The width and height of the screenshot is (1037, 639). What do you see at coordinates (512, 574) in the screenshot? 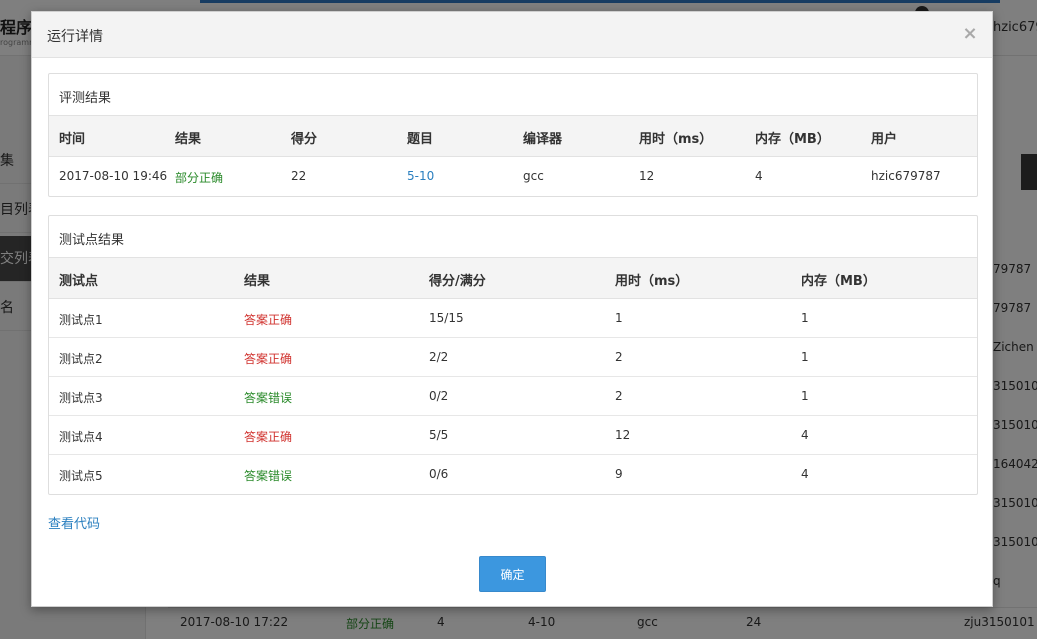
I see `confirm-button: 确定` at bounding box center [512, 574].